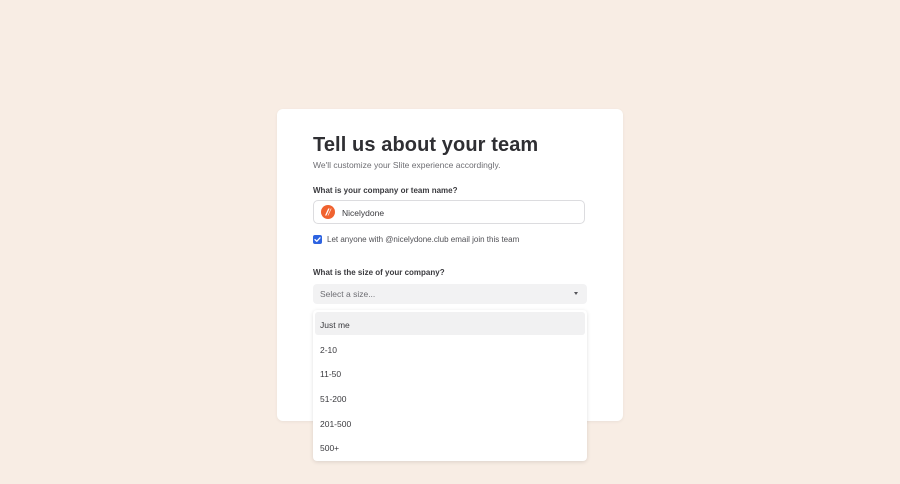  I want to click on size-option-500-plus: 500+, so click(450, 446).